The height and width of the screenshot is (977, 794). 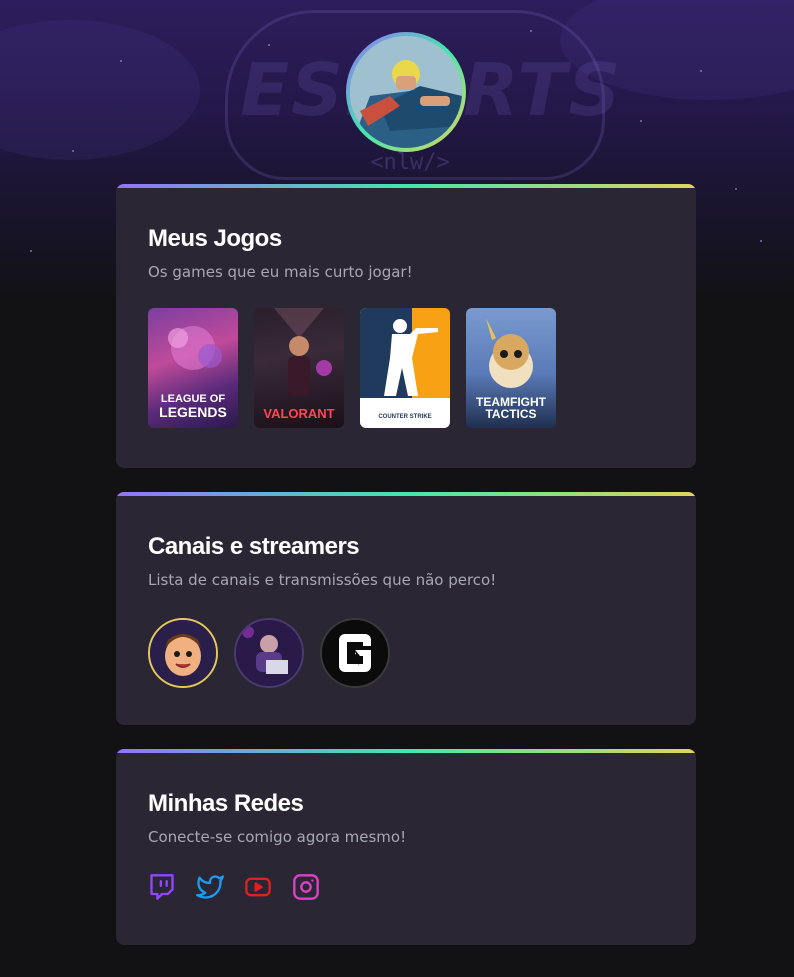 What do you see at coordinates (299, 368) in the screenshot?
I see `game-valorant: VALORANT` at bounding box center [299, 368].